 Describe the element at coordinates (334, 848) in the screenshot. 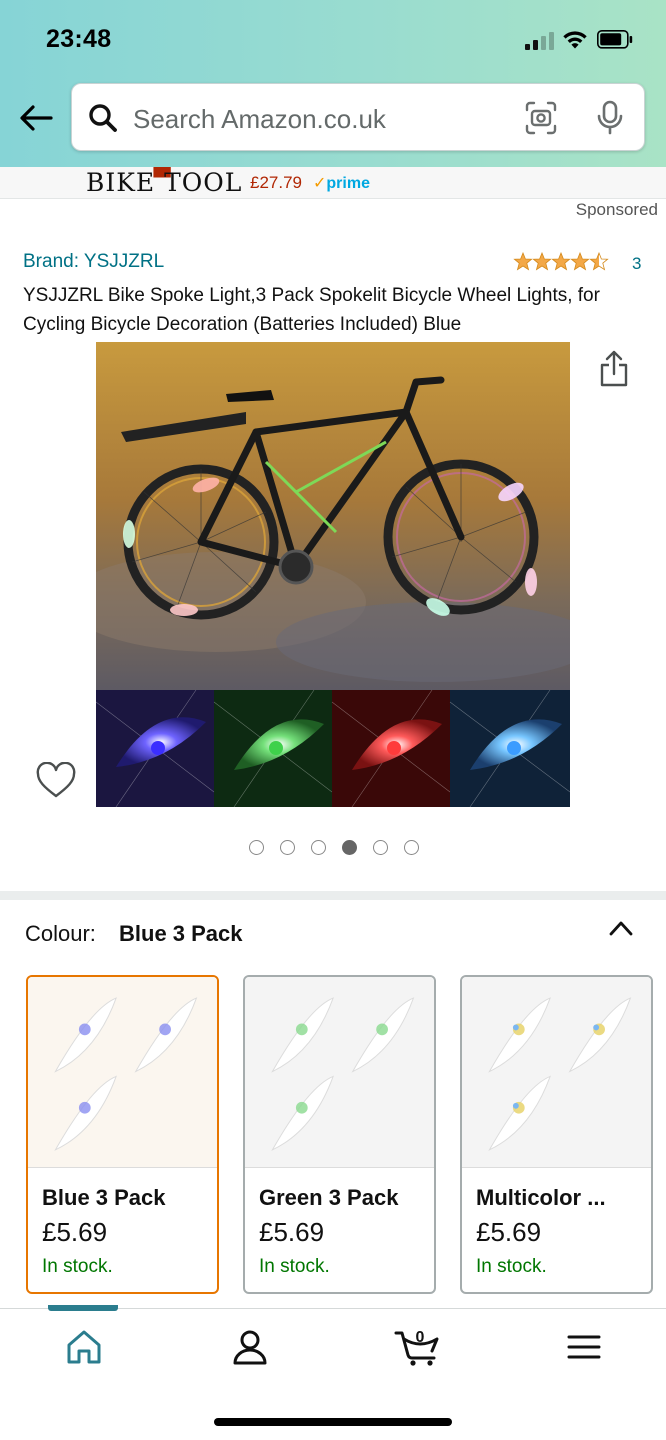

I see `carousel-dots` at that location.